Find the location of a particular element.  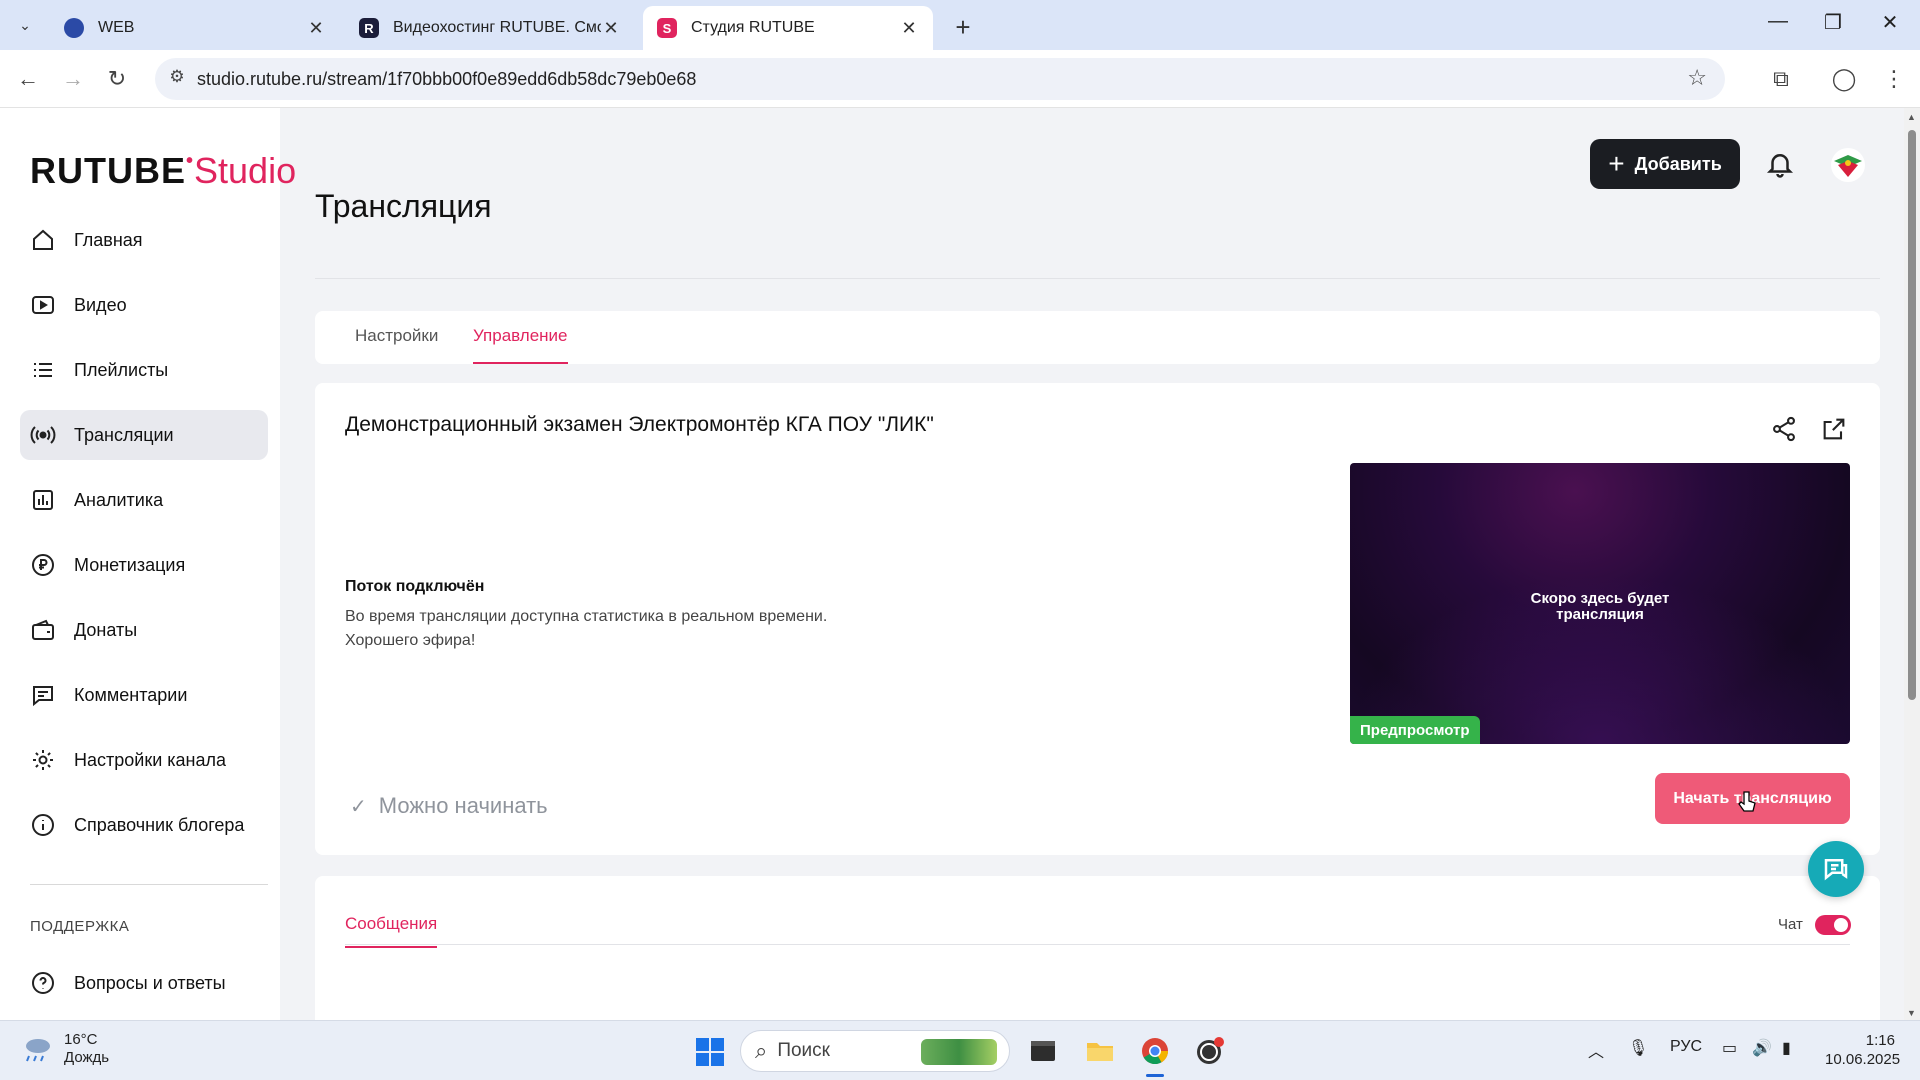

home-icon is located at coordinates (43, 240).